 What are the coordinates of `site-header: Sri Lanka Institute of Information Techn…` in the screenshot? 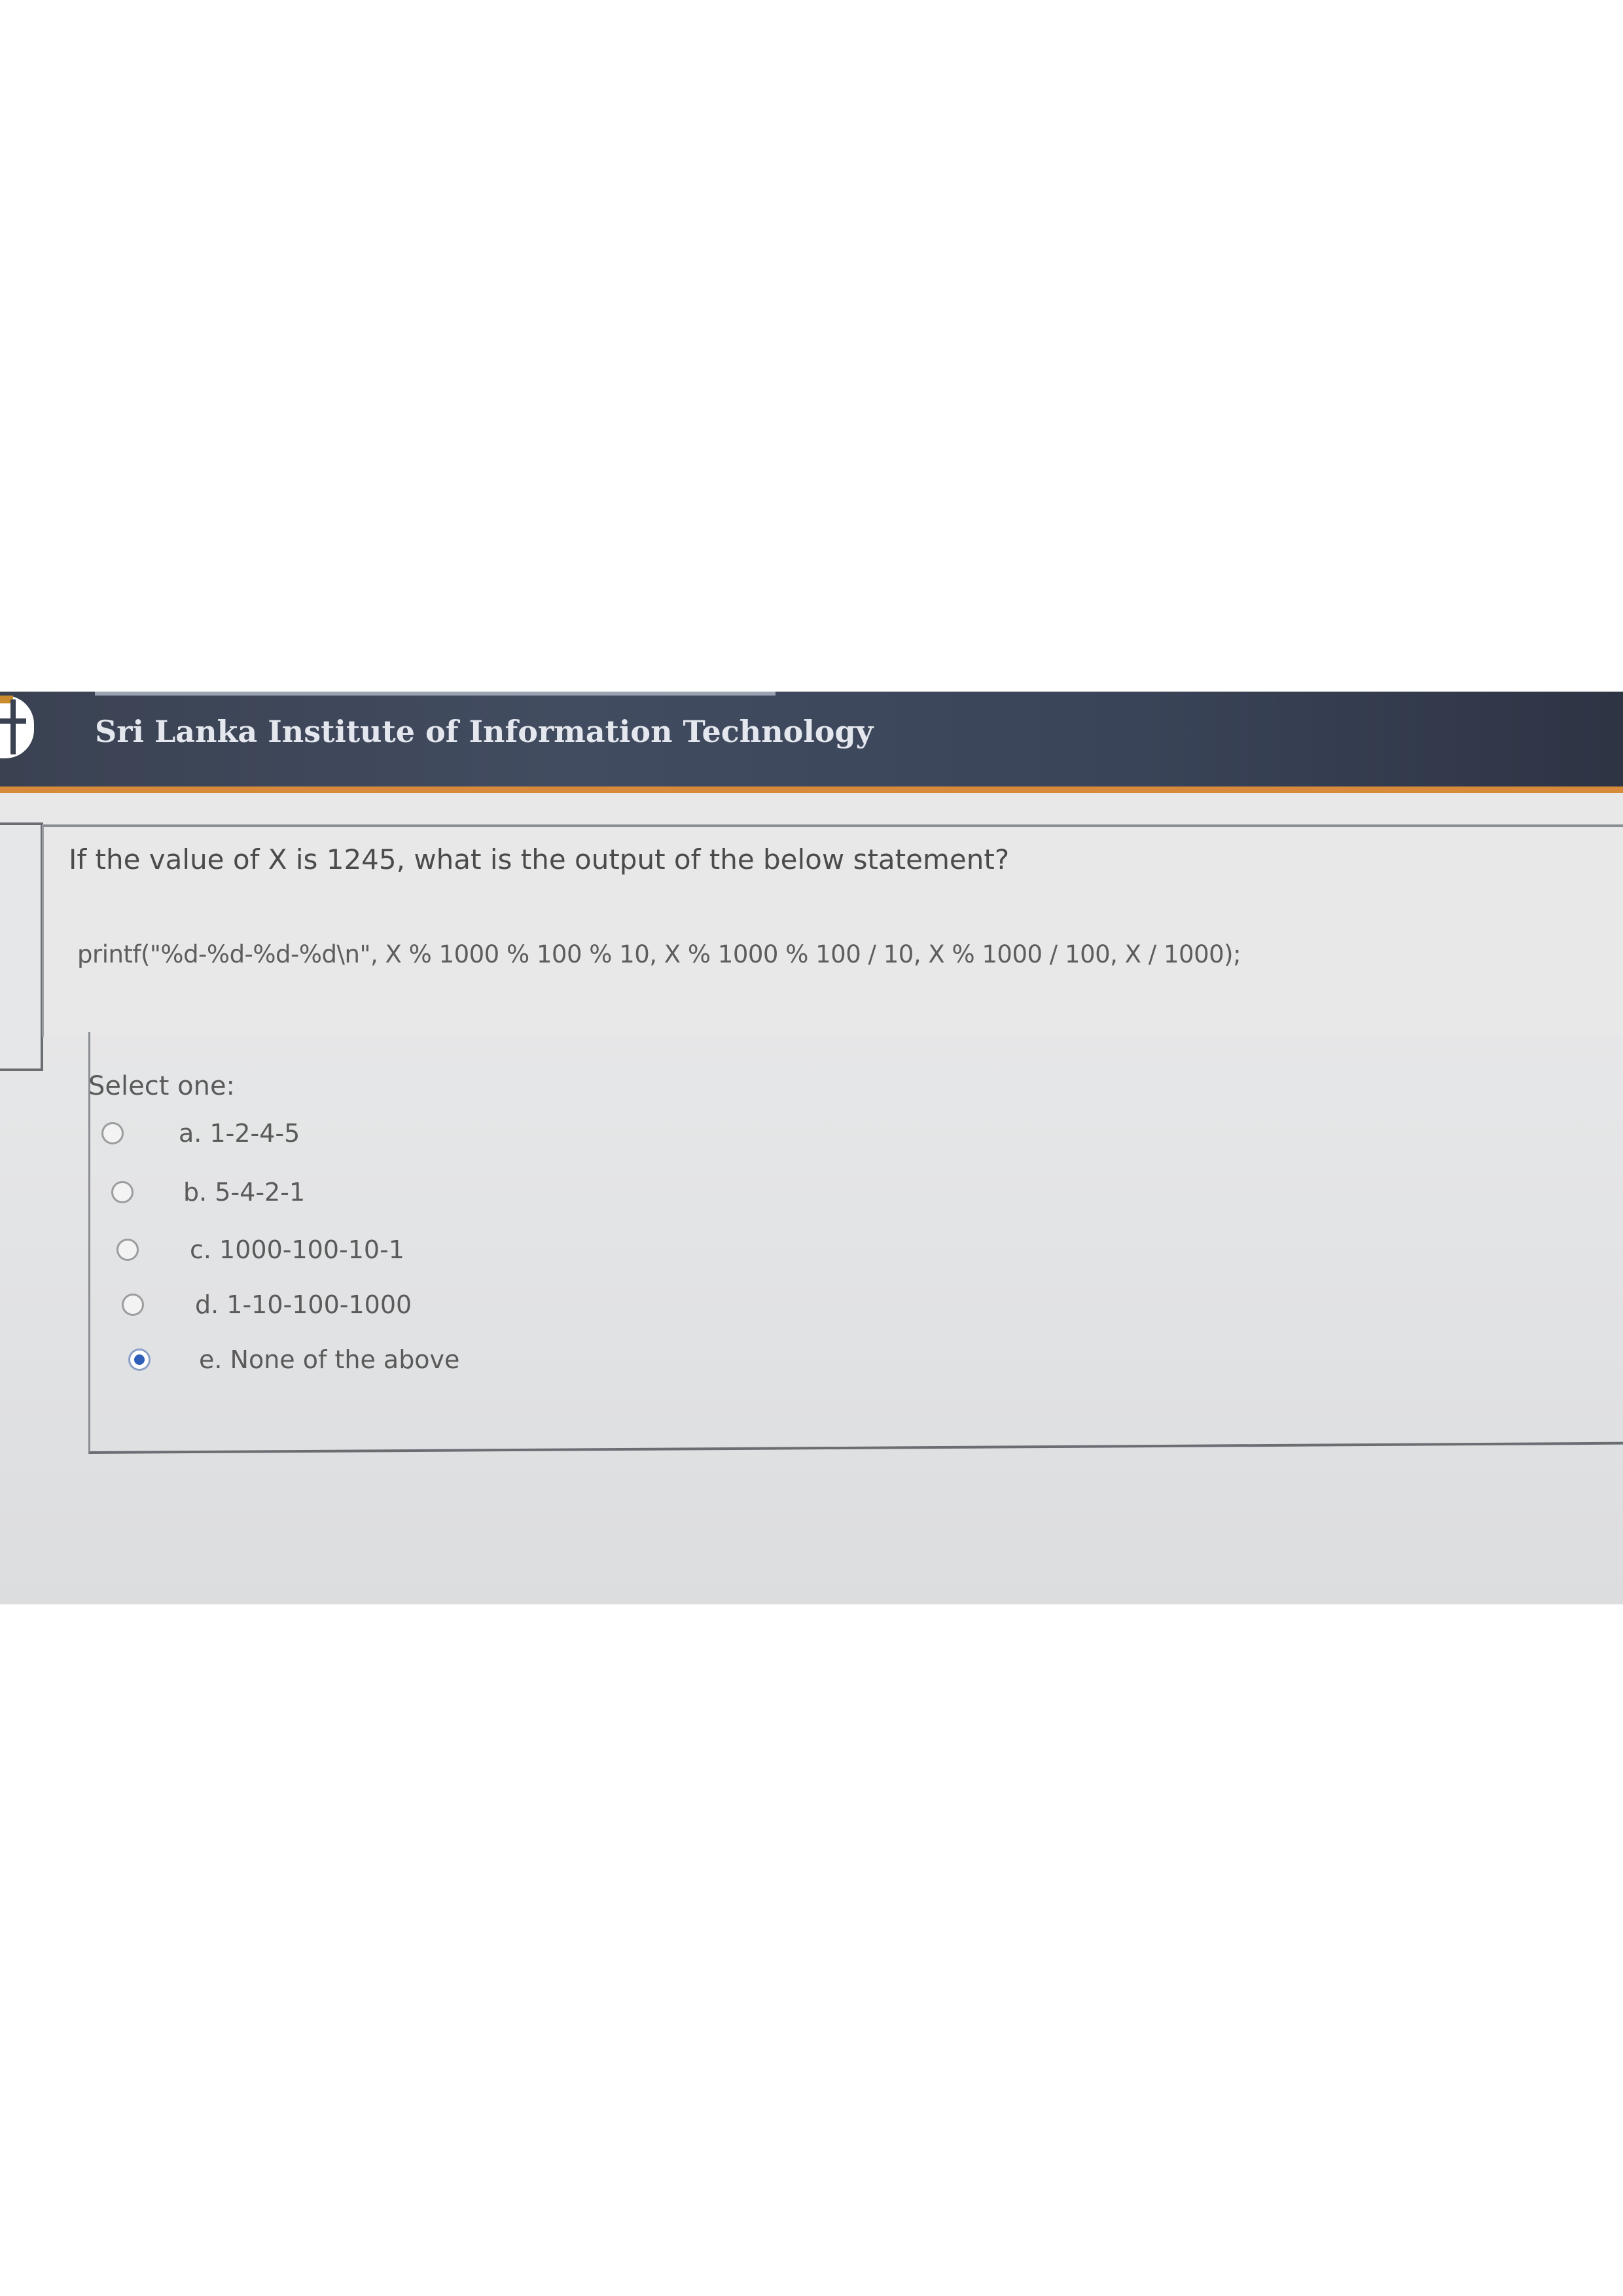 It's located at (811, 739).